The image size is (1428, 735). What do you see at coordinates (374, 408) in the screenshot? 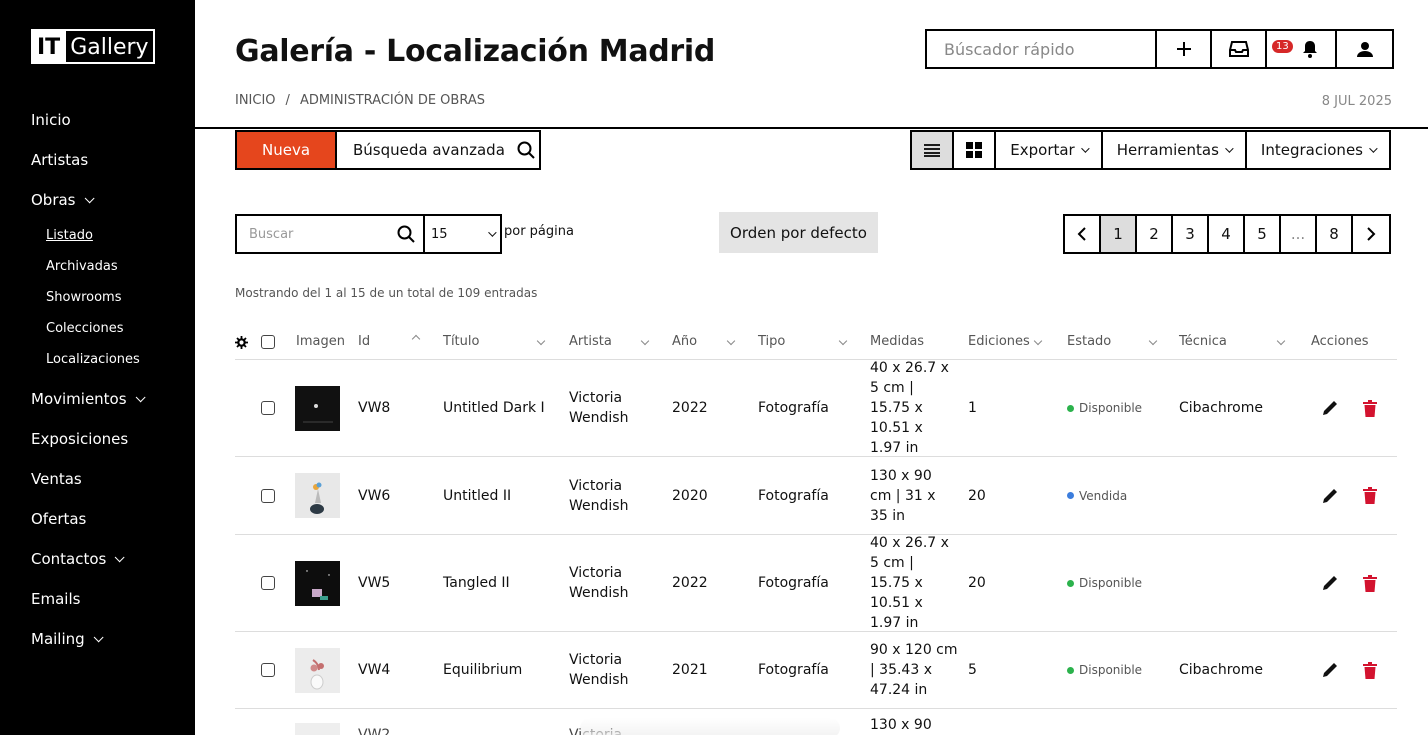
I see `artwork-id: VW8` at bounding box center [374, 408].